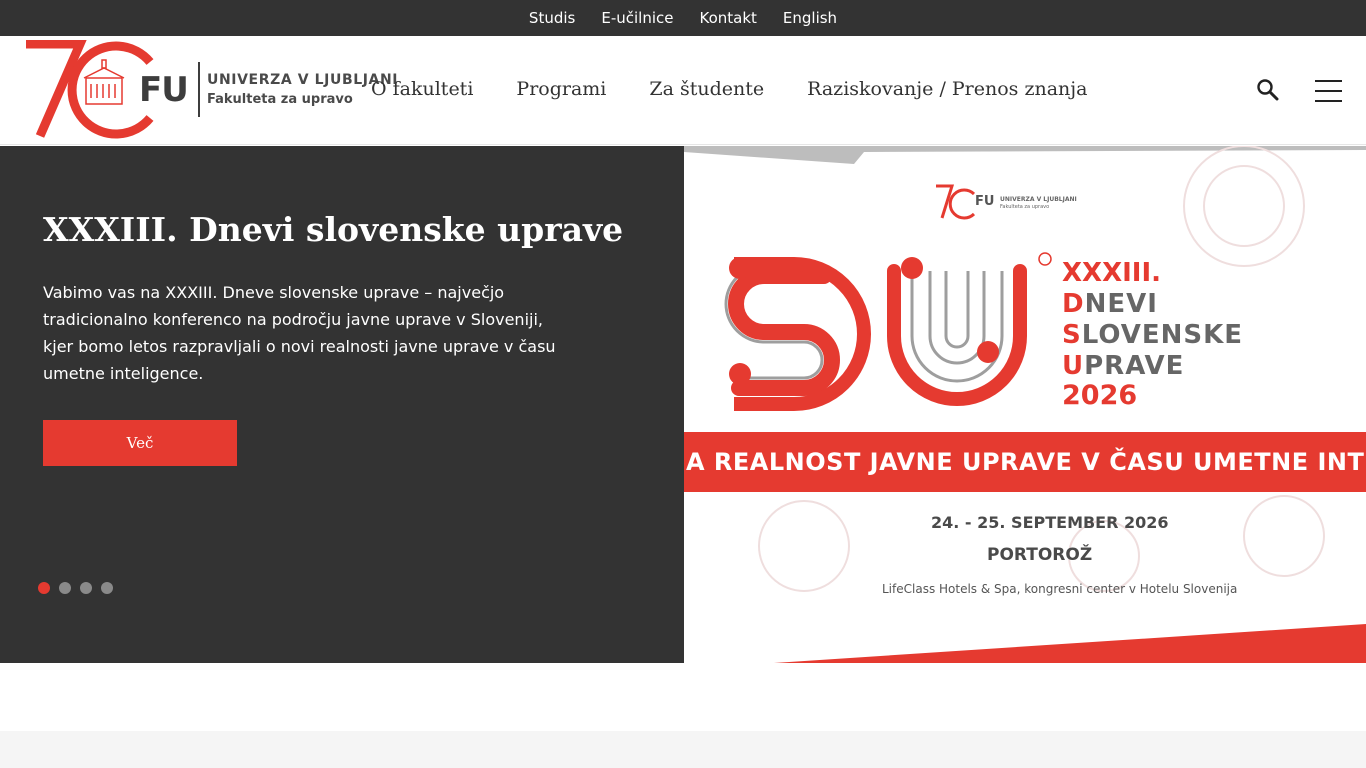  I want to click on poster-logo-short-name: FU, so click(985, 201).